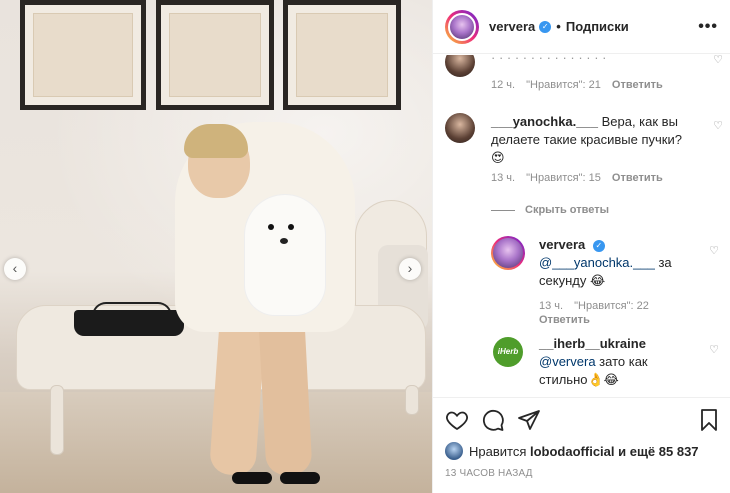 Image resolution: width=730 pixels, height=493 pixels. Describe the element at coordinates (567, 210) in the screenshot. I see `hide-replies-label: Скрыть ответы` at that location.